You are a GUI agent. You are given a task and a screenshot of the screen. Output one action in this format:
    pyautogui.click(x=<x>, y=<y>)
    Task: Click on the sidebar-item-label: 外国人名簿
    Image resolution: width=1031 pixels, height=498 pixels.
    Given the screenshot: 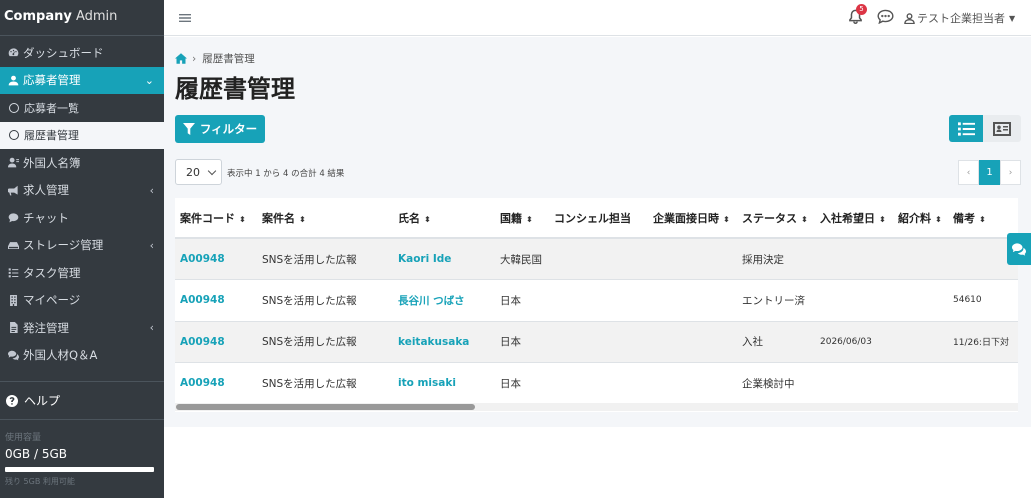 What is the action you would take?
    pyautogui.click(x=52, y=162)
    